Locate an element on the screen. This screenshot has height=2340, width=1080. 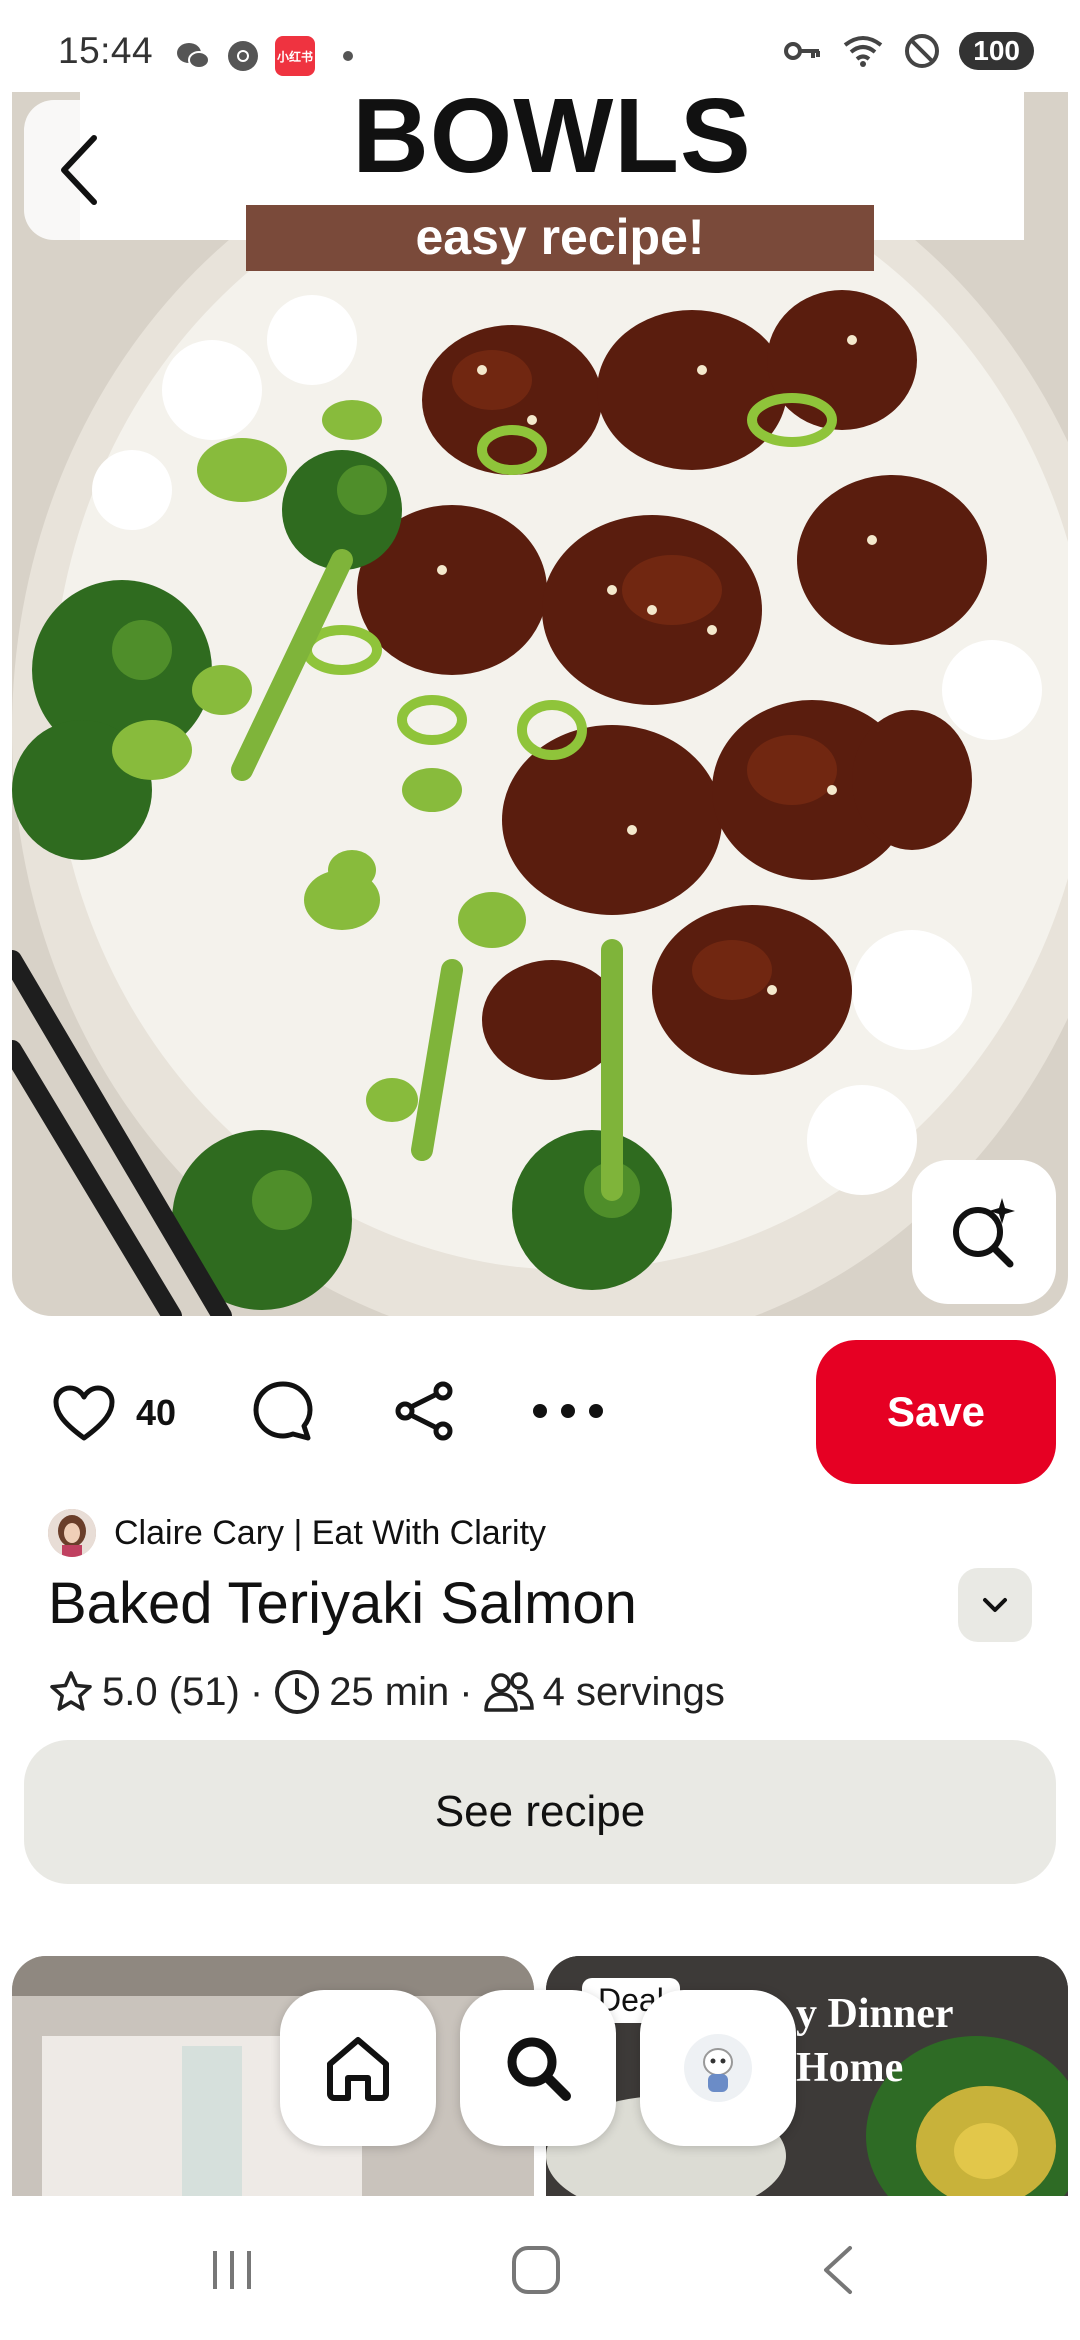
sparkle-search-icon is located at coordinates (984, 1233).